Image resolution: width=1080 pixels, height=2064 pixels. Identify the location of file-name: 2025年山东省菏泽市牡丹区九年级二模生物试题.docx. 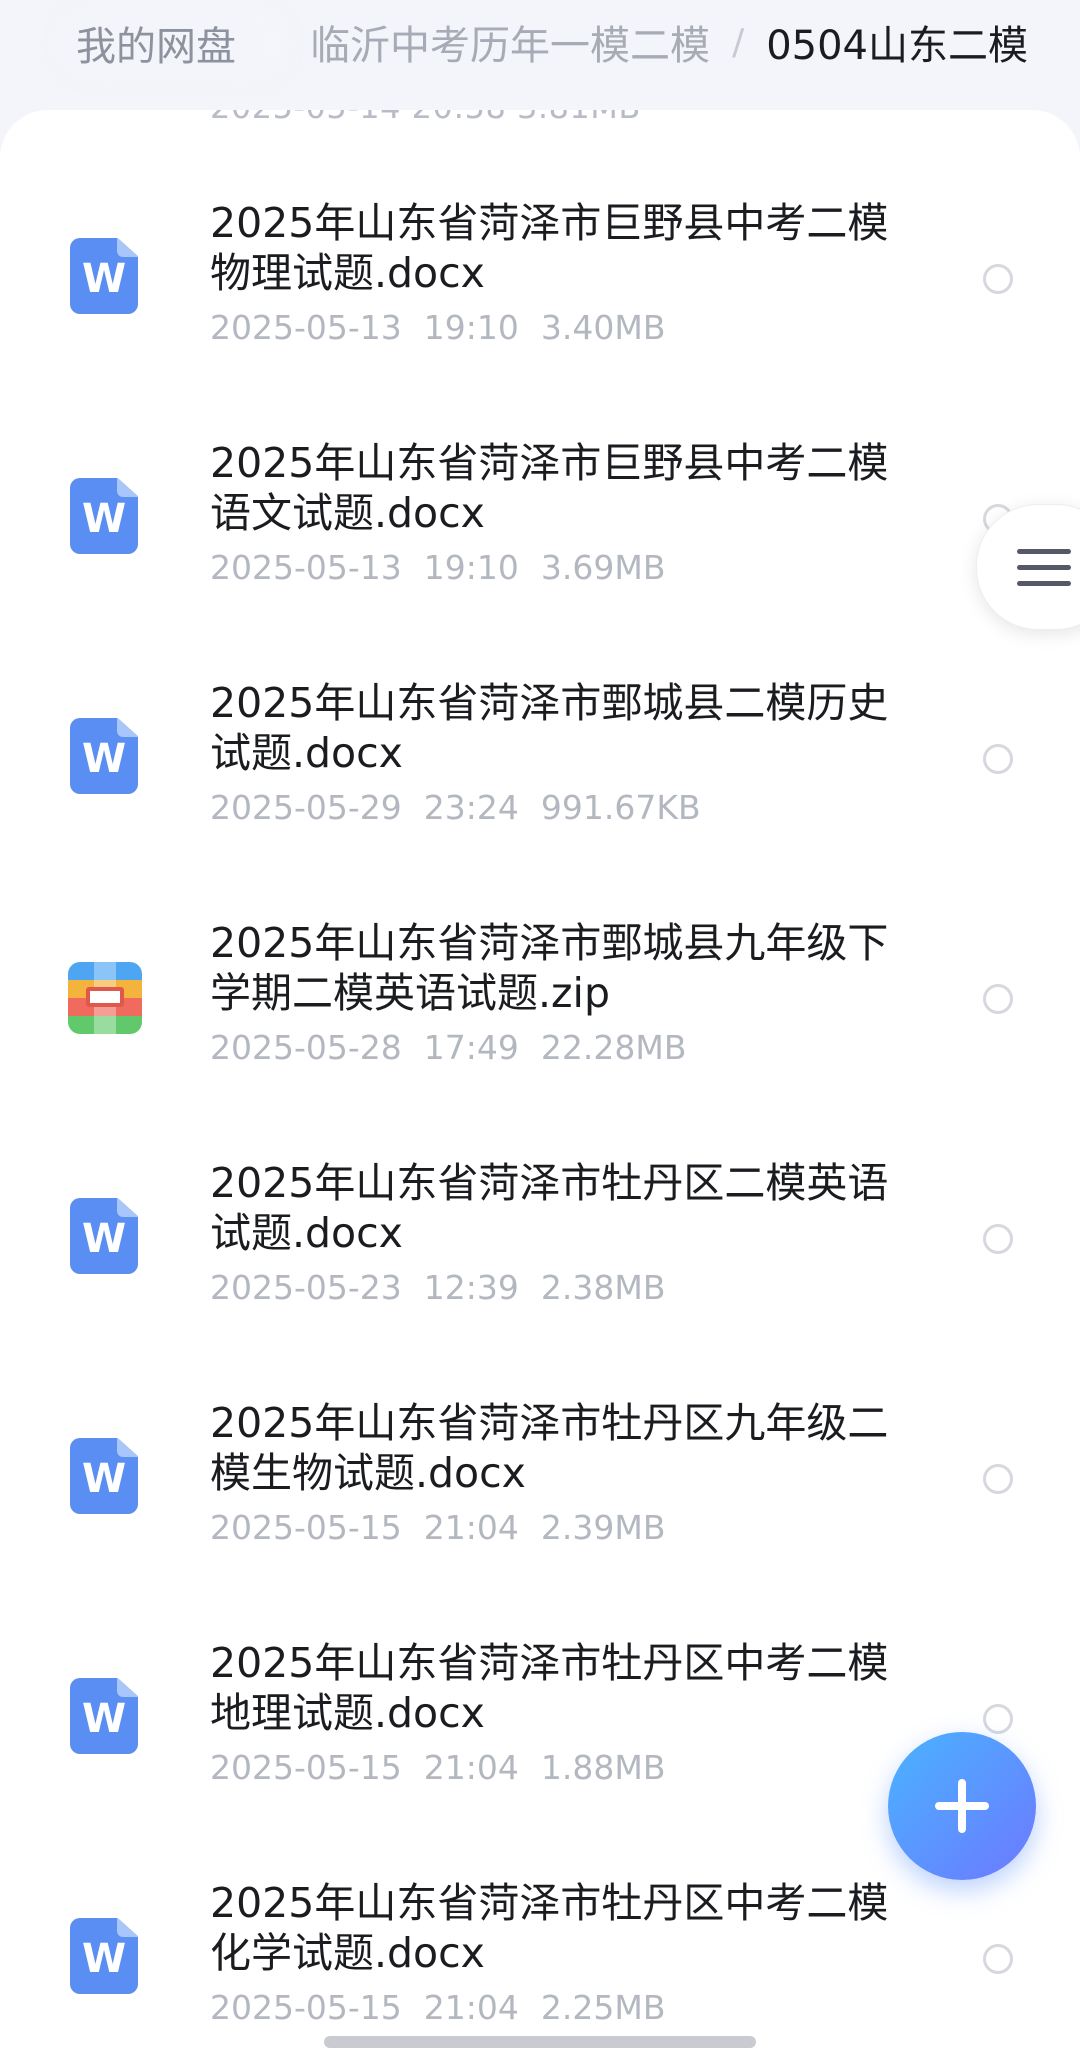
(549, 1448).